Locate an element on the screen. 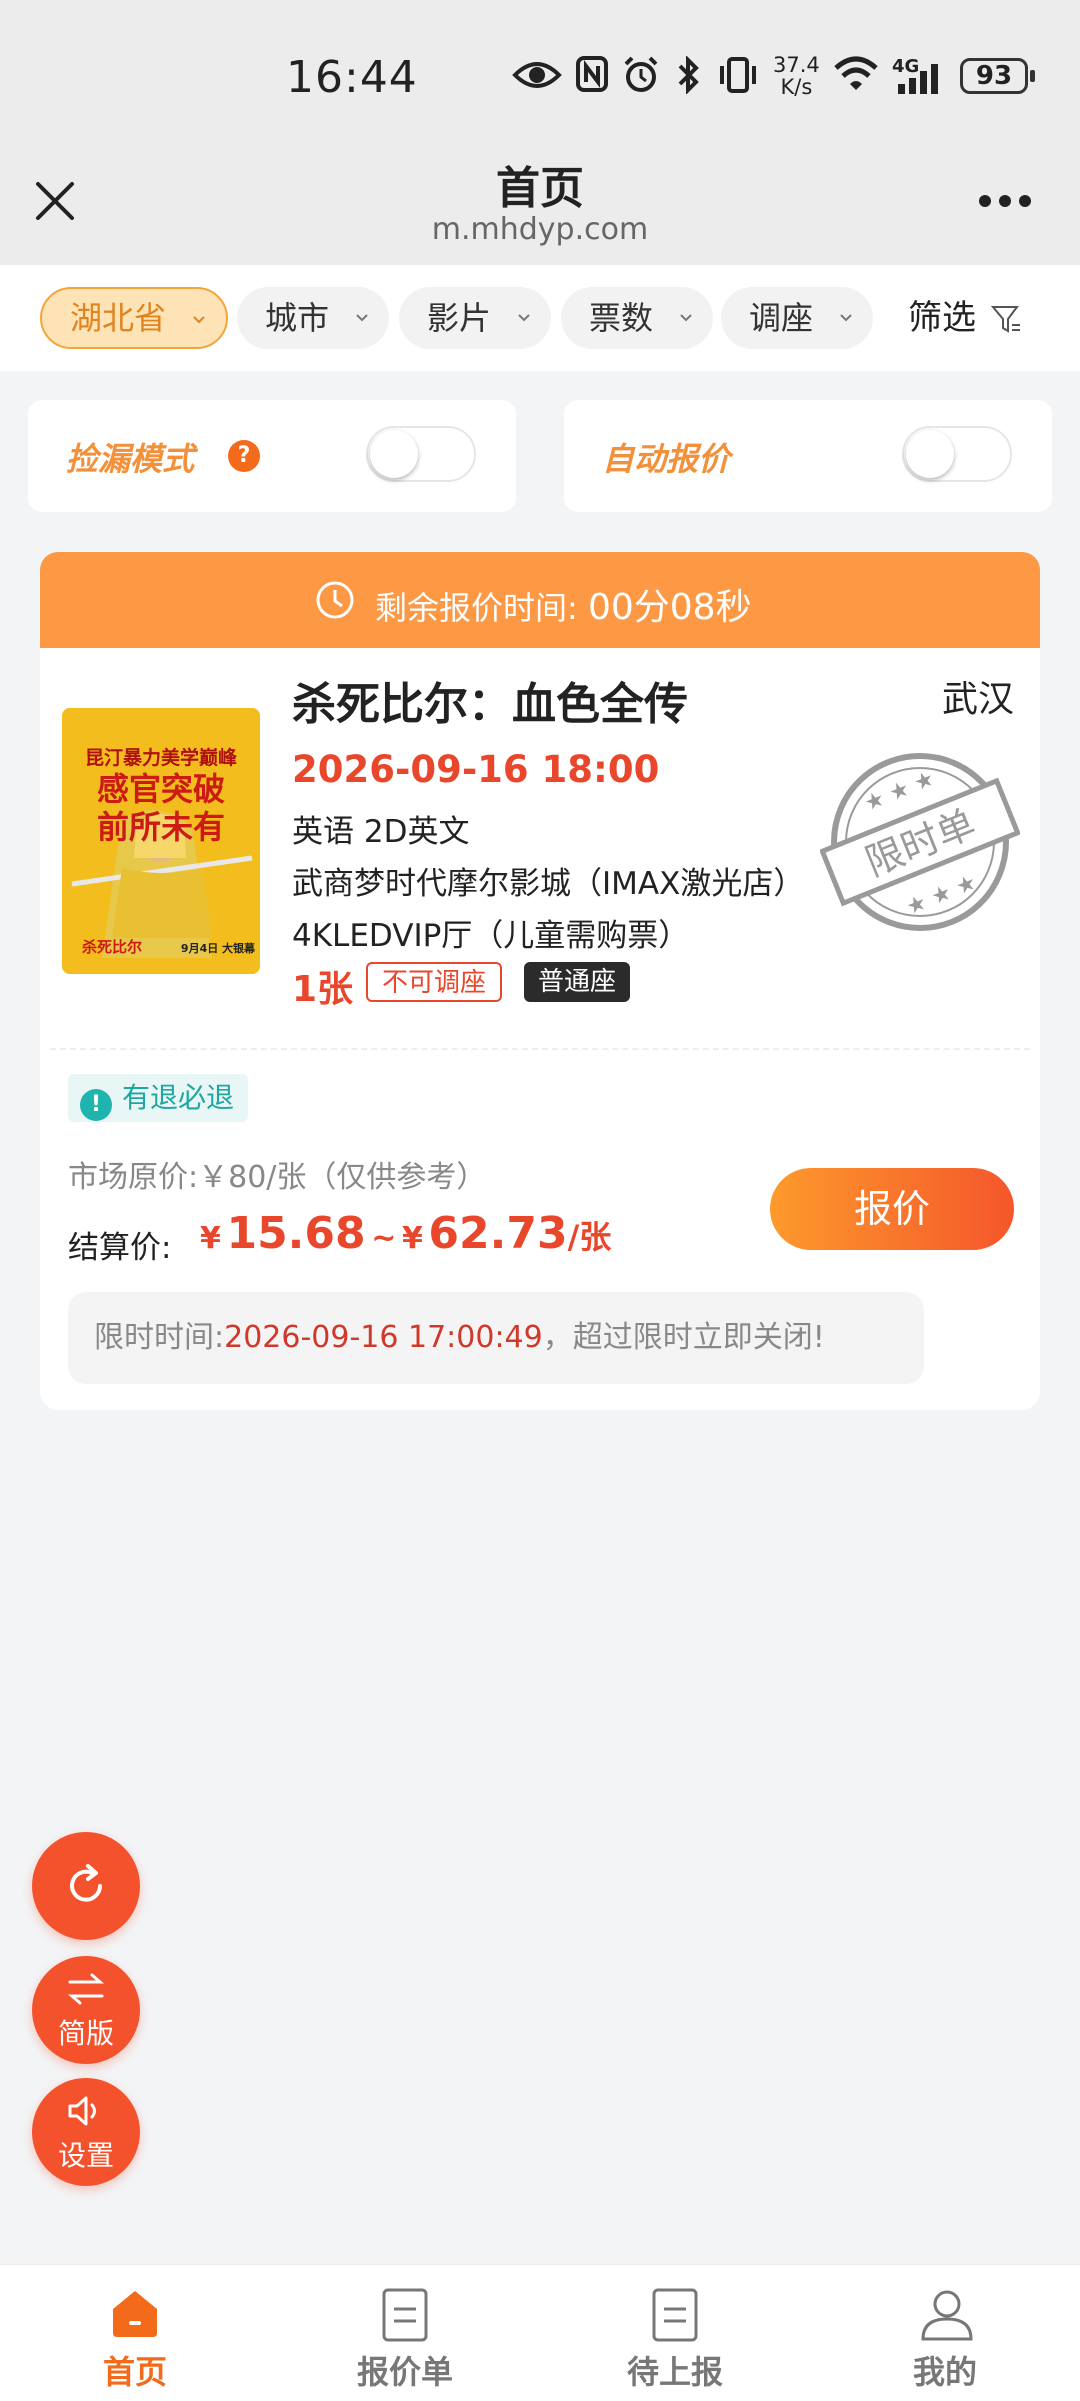  nav-item-quotes: 报价单 is located at coordinates (405, 2333).